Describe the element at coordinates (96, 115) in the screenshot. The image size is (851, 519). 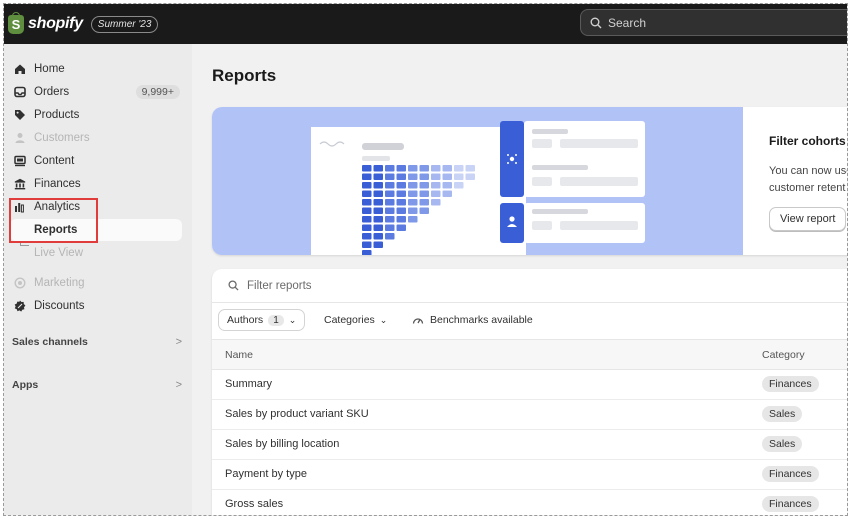
I see `sidebar-item-products: Products` at that location.